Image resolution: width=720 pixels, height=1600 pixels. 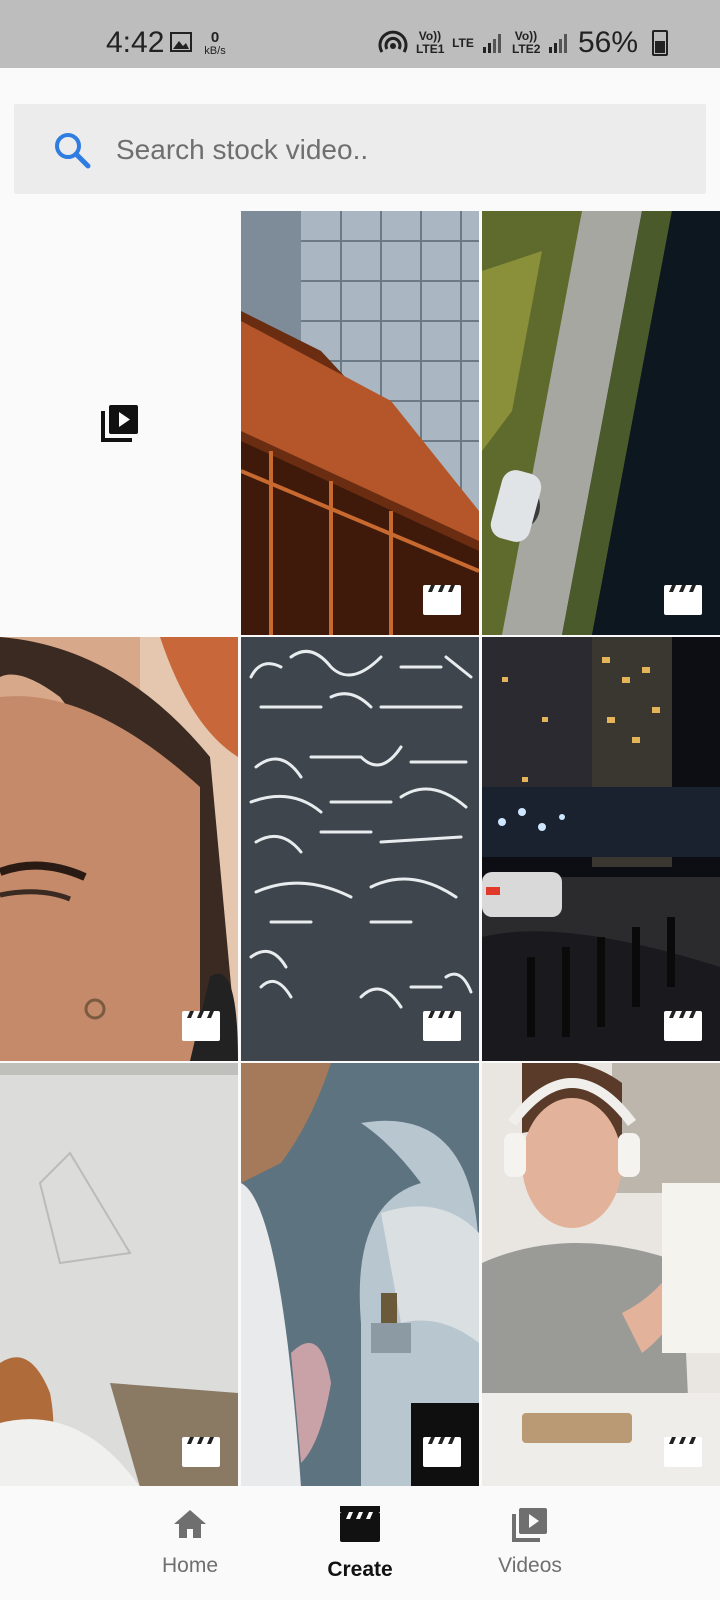 I want to click on nav-create-label: Create, so click(x=360, y=1569).